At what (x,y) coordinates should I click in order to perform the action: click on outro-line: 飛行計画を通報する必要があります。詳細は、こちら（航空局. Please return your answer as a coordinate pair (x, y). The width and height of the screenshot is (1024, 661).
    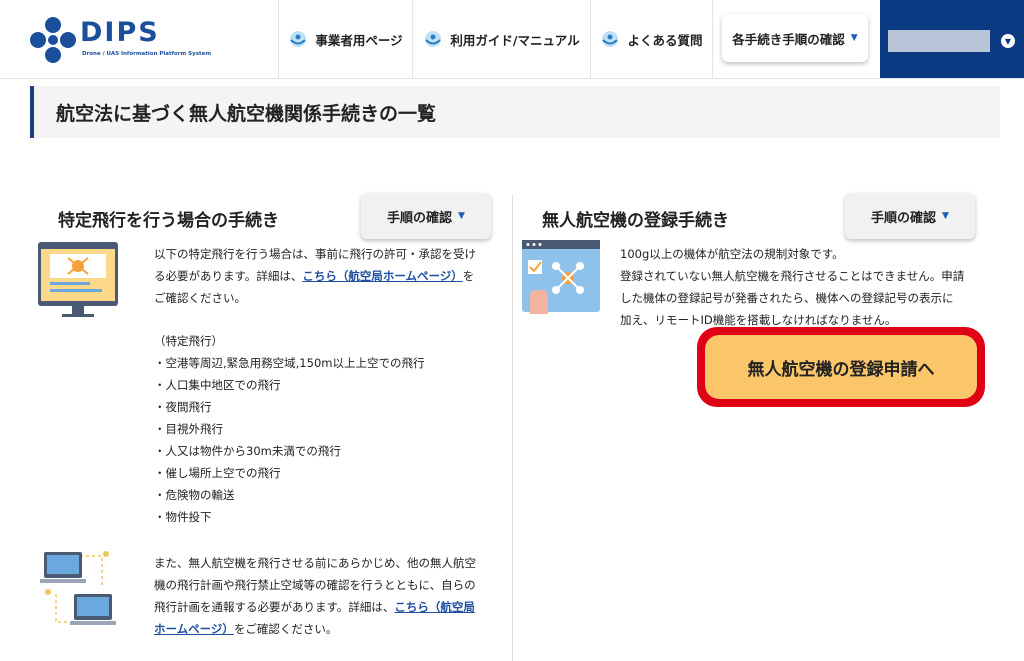
    Looking at the image, I should click on (326, 607).